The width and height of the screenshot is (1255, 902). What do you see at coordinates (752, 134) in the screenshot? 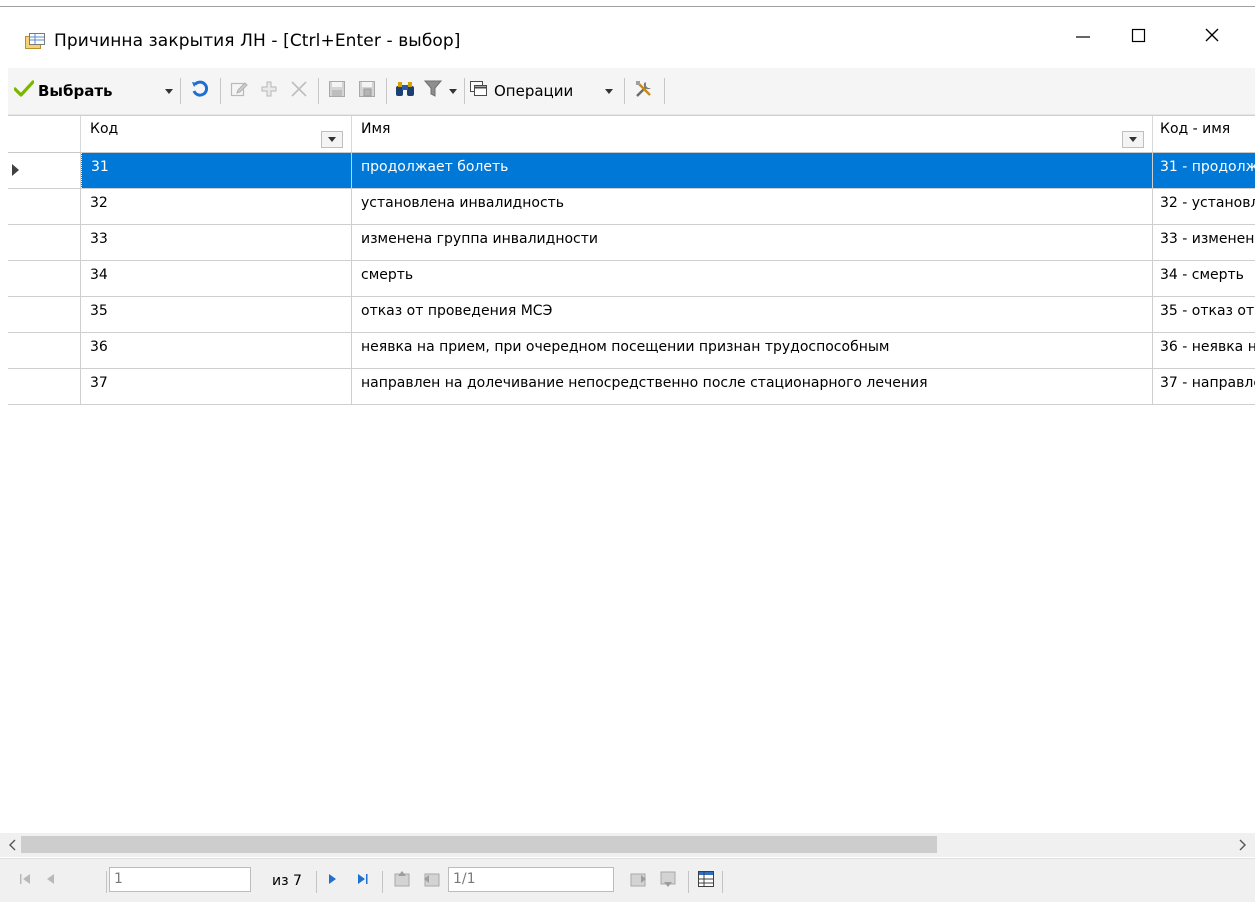
I see `column-header-name: Имя` at bounding box center [752, 134].